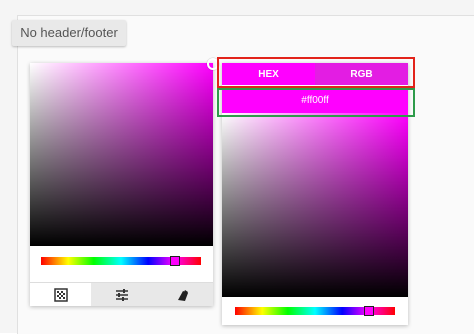 This screenshot has height=334, width=474. I want to click on tab-palette, so click(60, 294).